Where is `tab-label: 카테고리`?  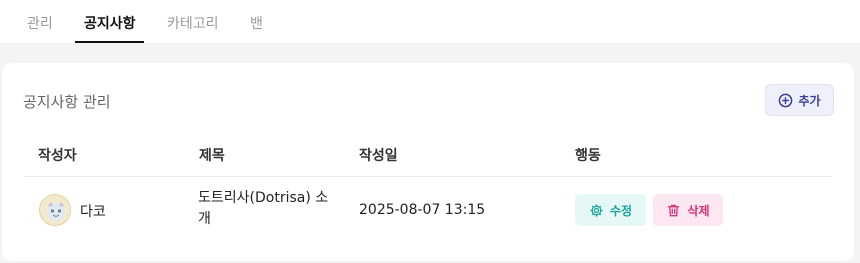
tab-label: 카테고리 is located at coordinates (193, 24).